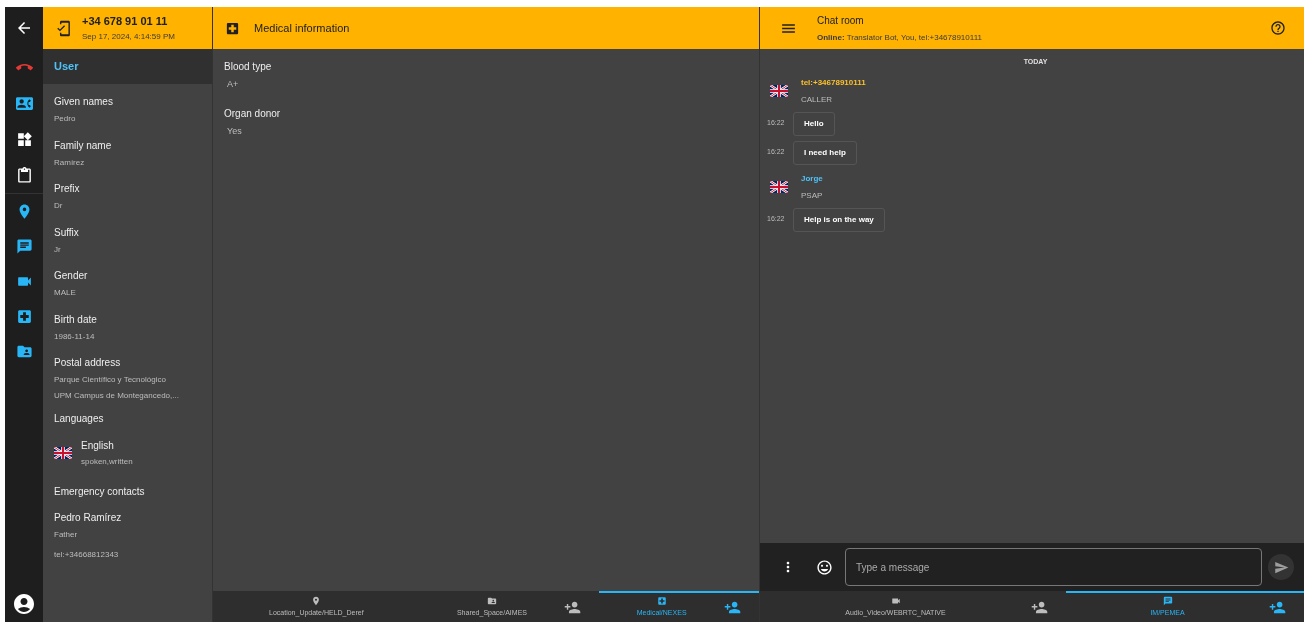  I want to click on field-label: Organ donor, so click(253, 113).